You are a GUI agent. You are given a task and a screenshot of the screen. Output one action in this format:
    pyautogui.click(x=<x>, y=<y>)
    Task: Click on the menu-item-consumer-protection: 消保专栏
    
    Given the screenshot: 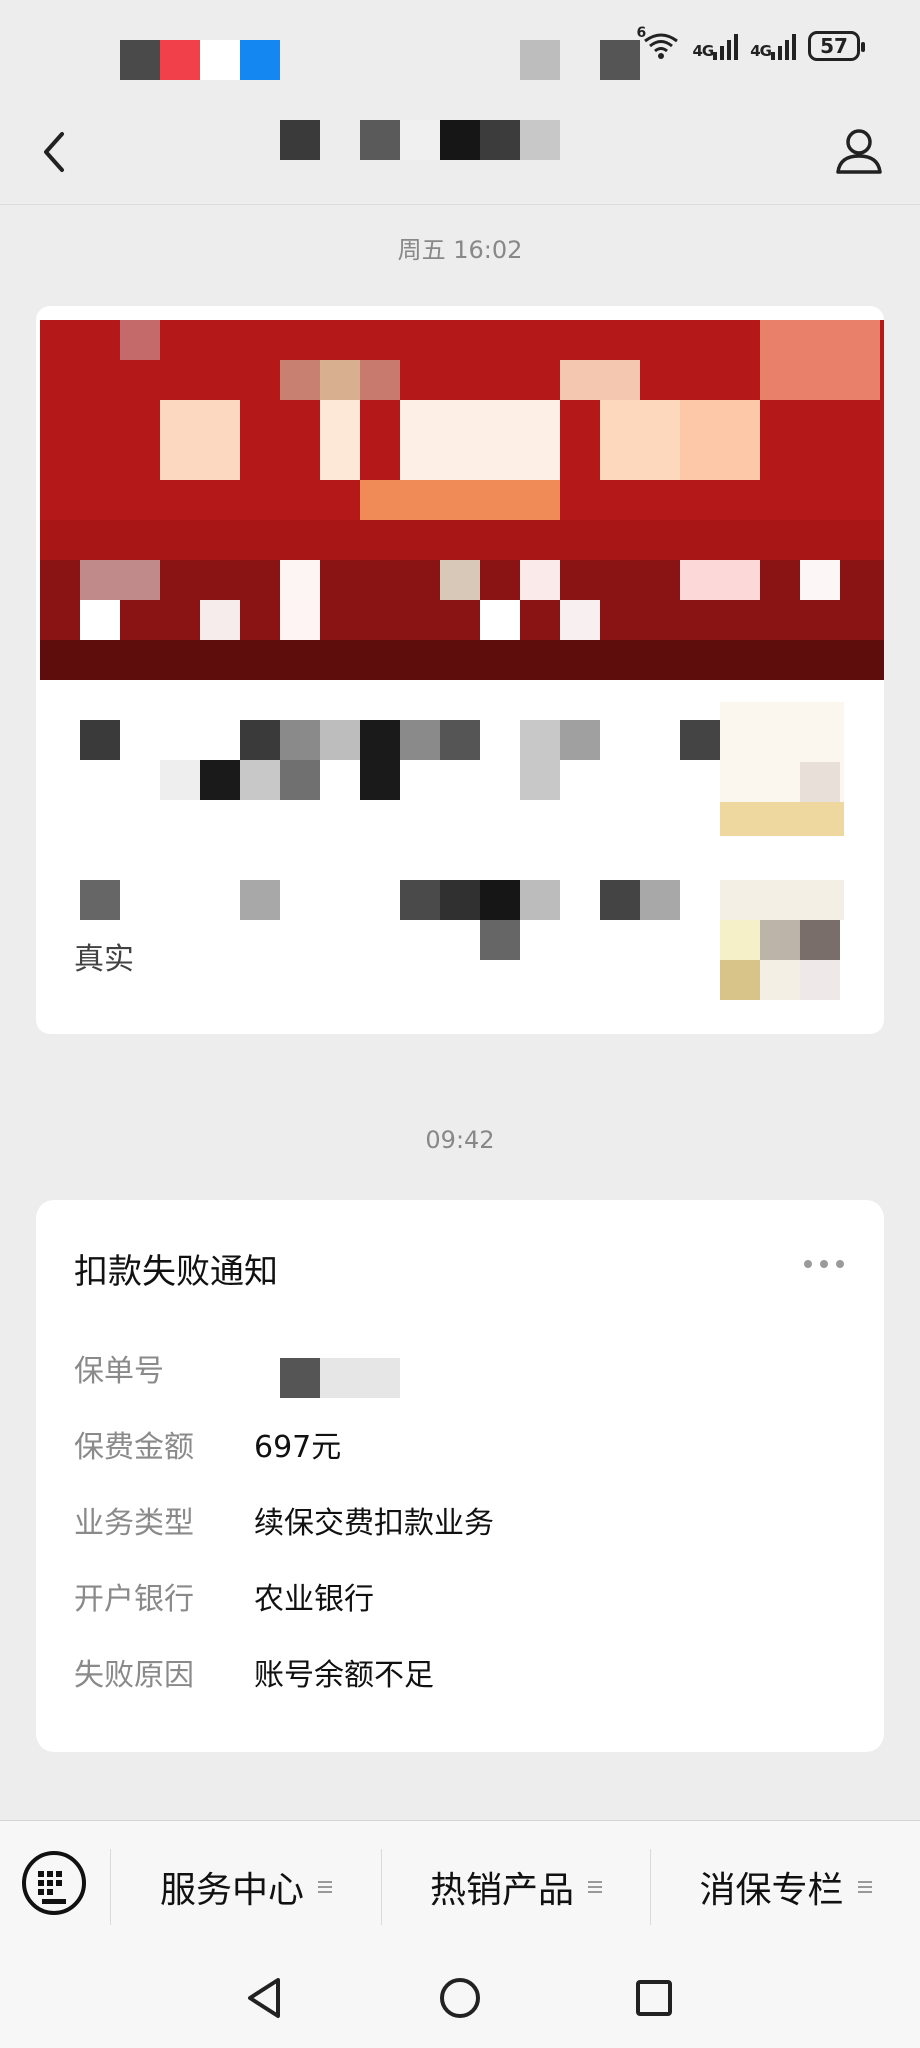 What is the action you would take?
    pyautogui.click(x=785, y=1887)
    